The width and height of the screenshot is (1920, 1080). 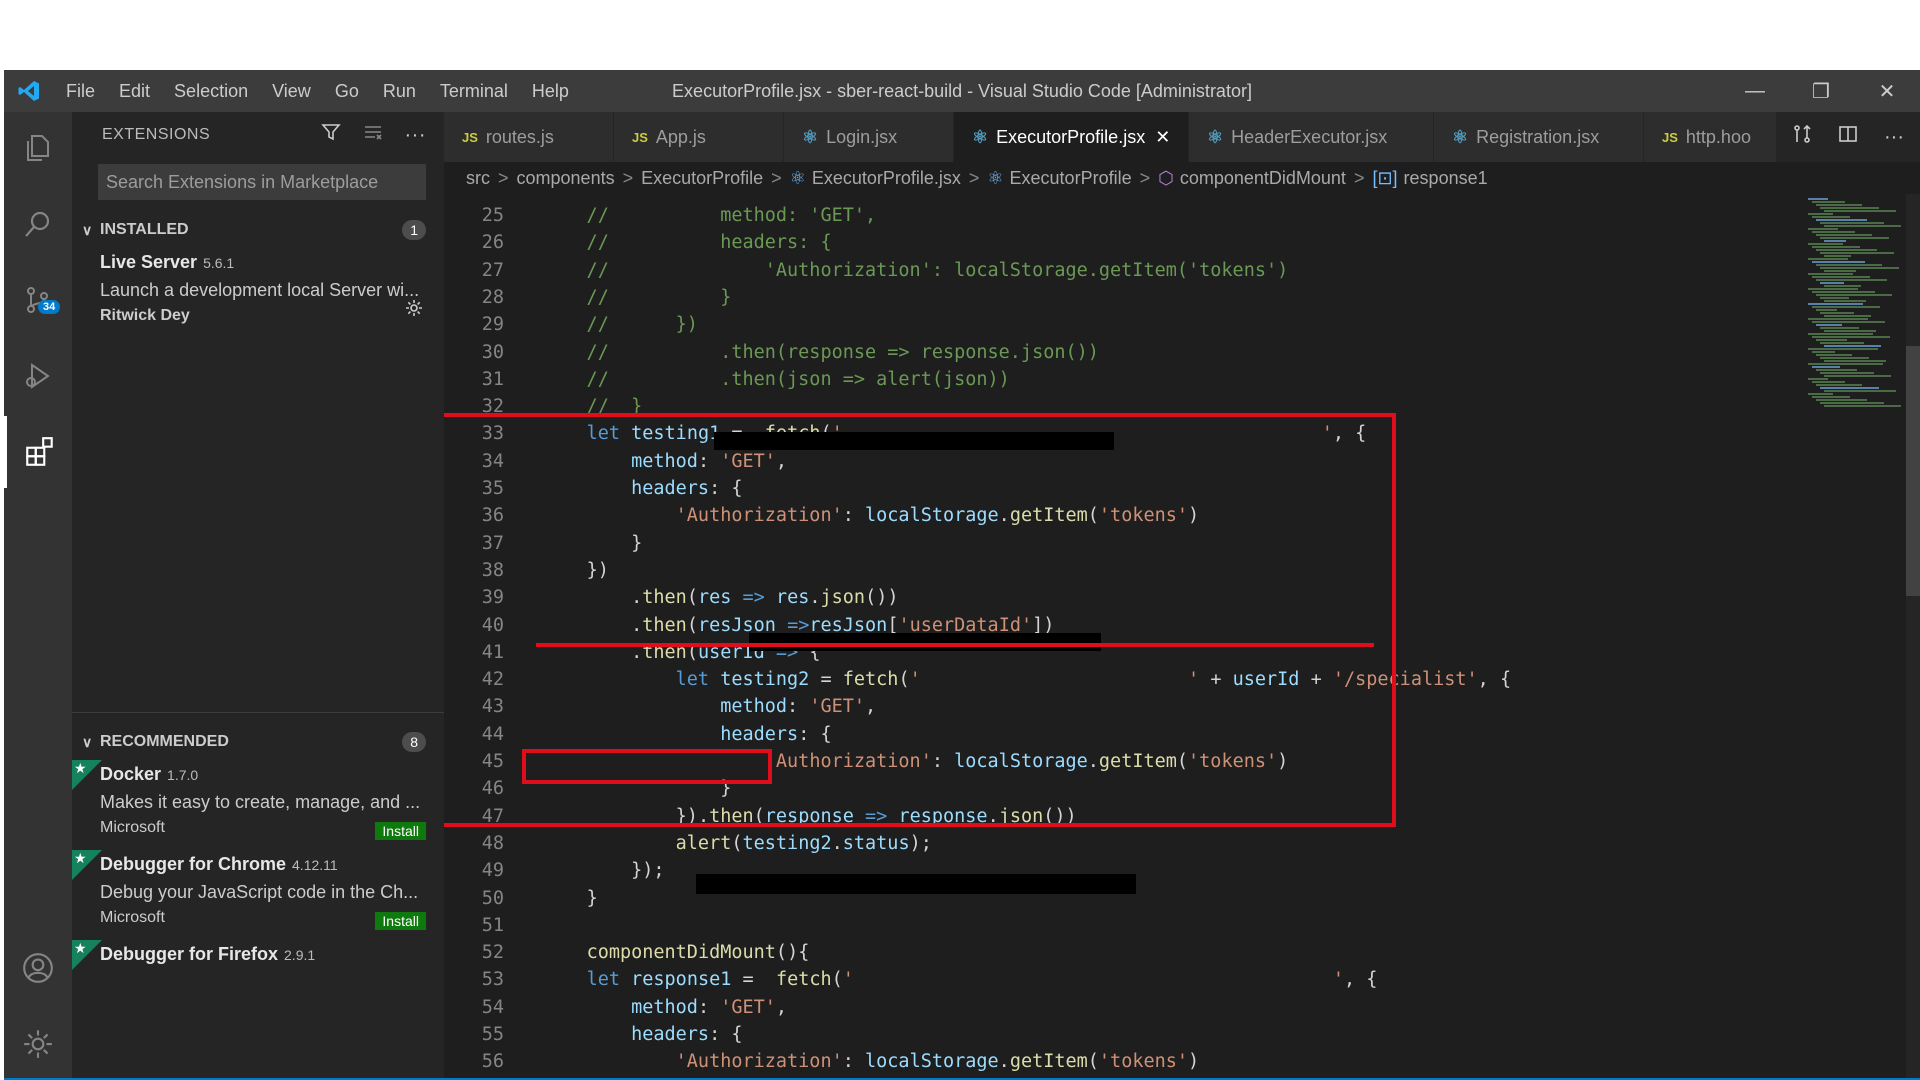 I want to click on run-debug-icon, so click(x=38, y=376).